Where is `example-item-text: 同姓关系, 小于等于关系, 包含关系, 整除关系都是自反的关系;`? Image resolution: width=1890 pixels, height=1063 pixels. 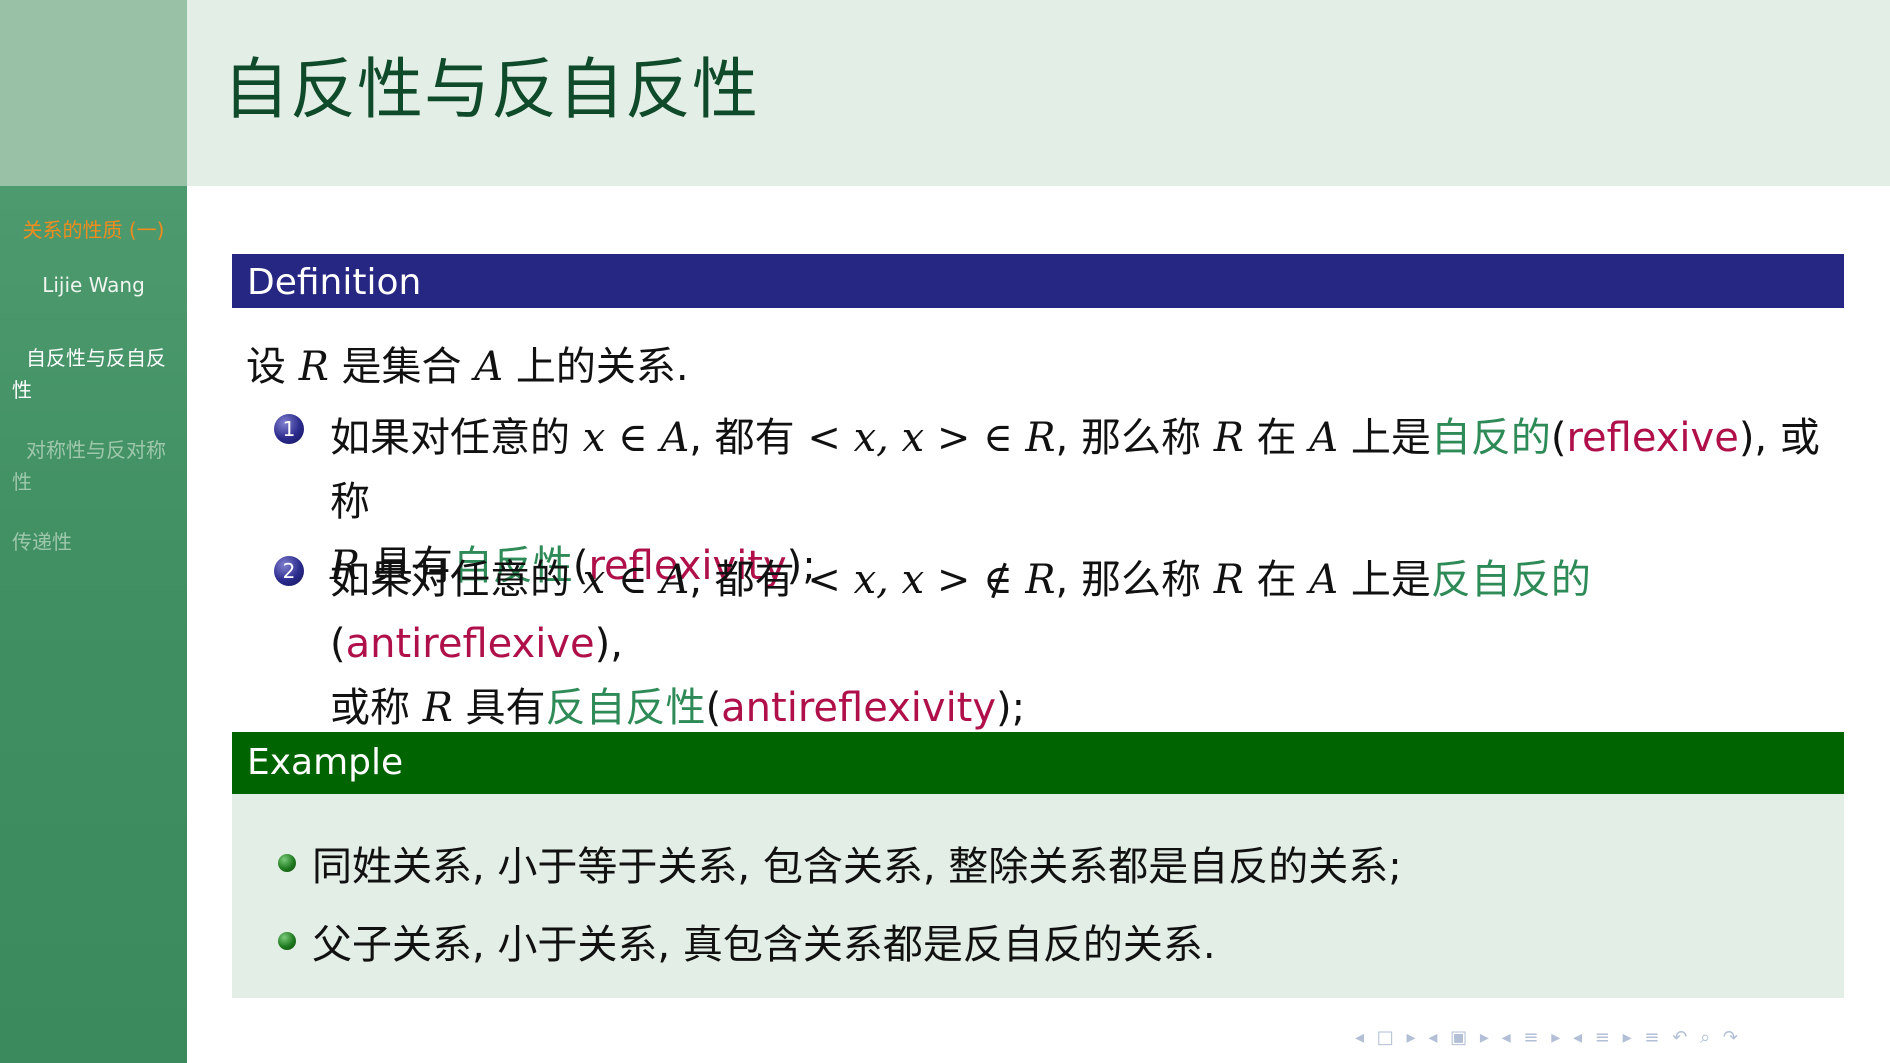 example-item-text: 同姓关系, 小于等于关系, 包含关系, 整除关系都是自反的关系; is located at coordinates (857, 867).